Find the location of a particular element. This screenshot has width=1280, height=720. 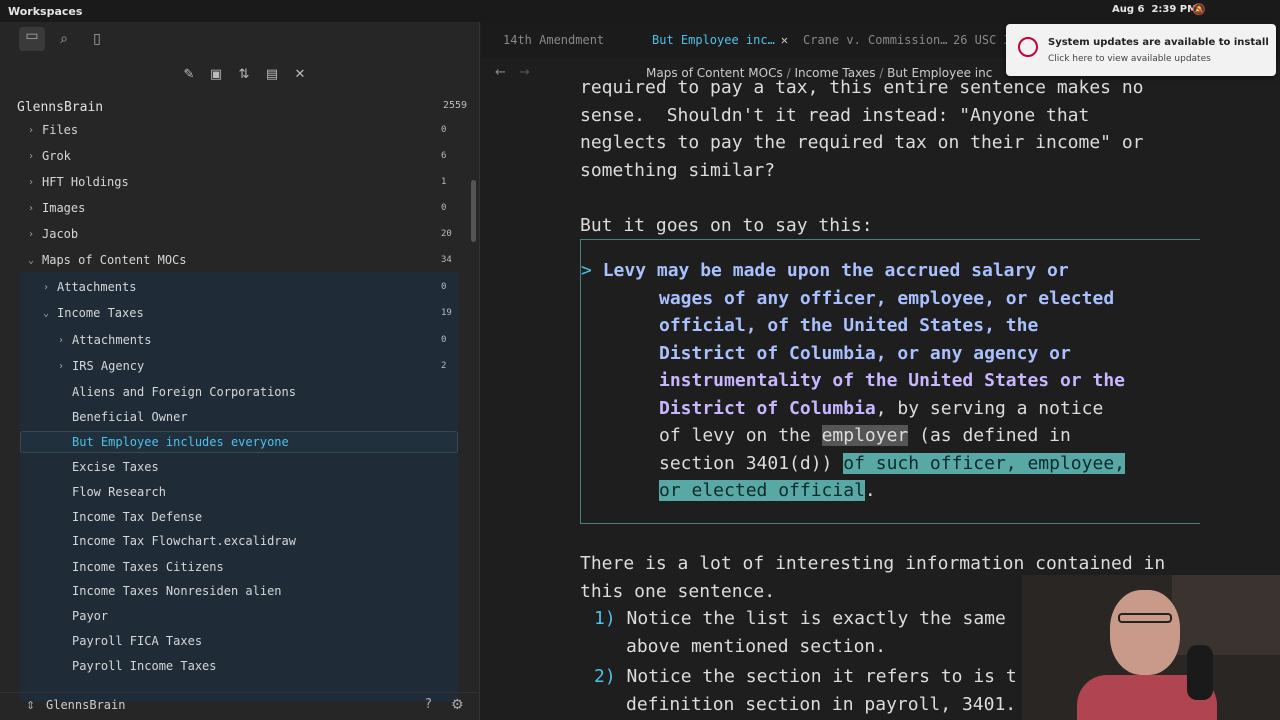

files-folder-icon: ▭ is located at coordinates (32, 39).